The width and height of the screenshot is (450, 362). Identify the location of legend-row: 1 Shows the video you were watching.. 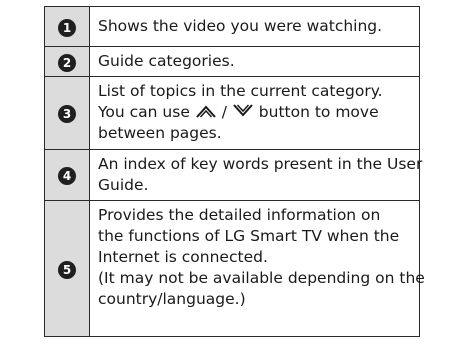
(232, 26).